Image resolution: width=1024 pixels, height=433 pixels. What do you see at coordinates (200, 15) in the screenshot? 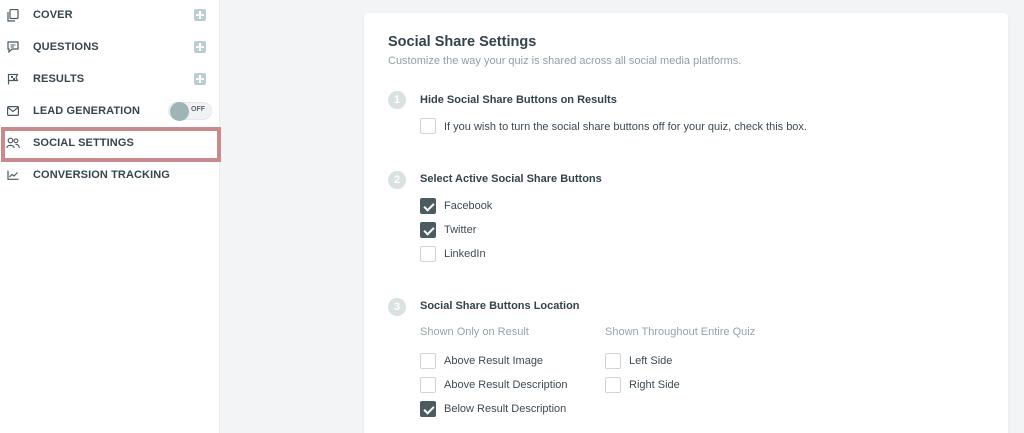
I see `add-cover-icon` at bounding box center [200, 15].